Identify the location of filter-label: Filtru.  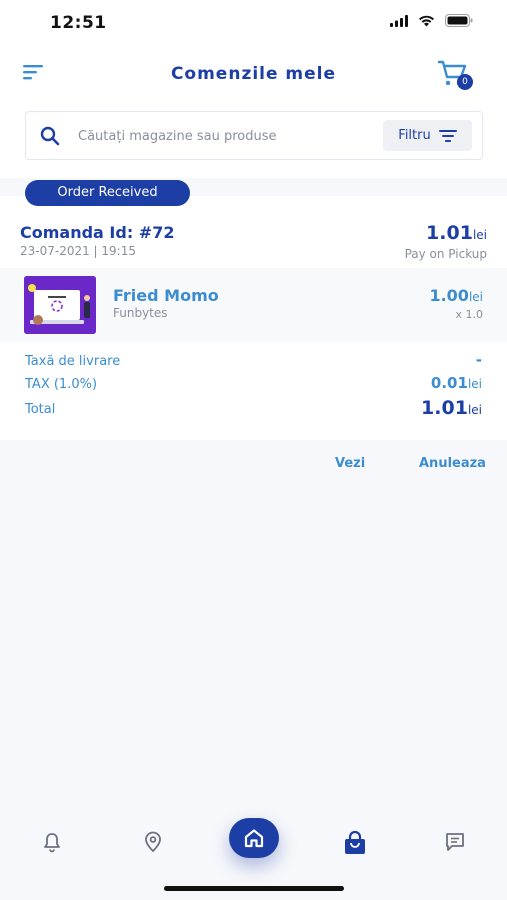
(414, 135).